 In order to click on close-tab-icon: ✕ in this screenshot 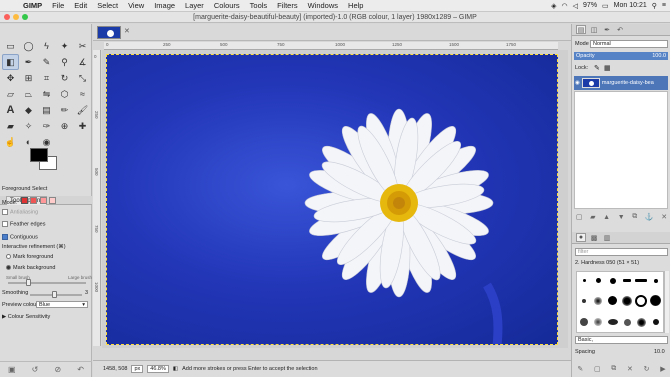, I will do `click(127, 31)`.